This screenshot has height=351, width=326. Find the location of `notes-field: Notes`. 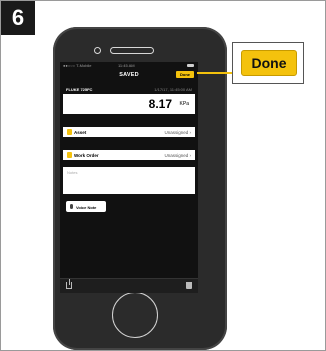

notes-field: Notes is located at coordinates (129, 180).